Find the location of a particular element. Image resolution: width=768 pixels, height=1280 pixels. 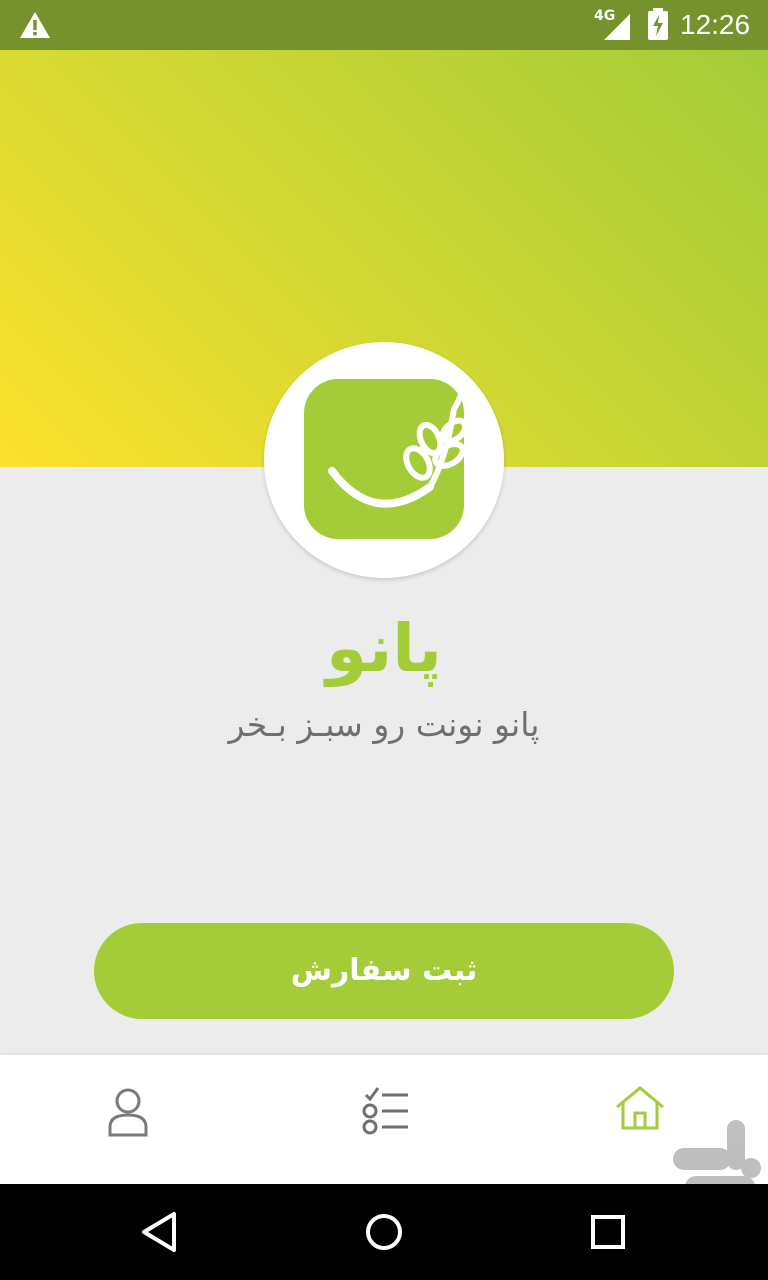

orders-list-icon is located at coordinates (385, 1111).